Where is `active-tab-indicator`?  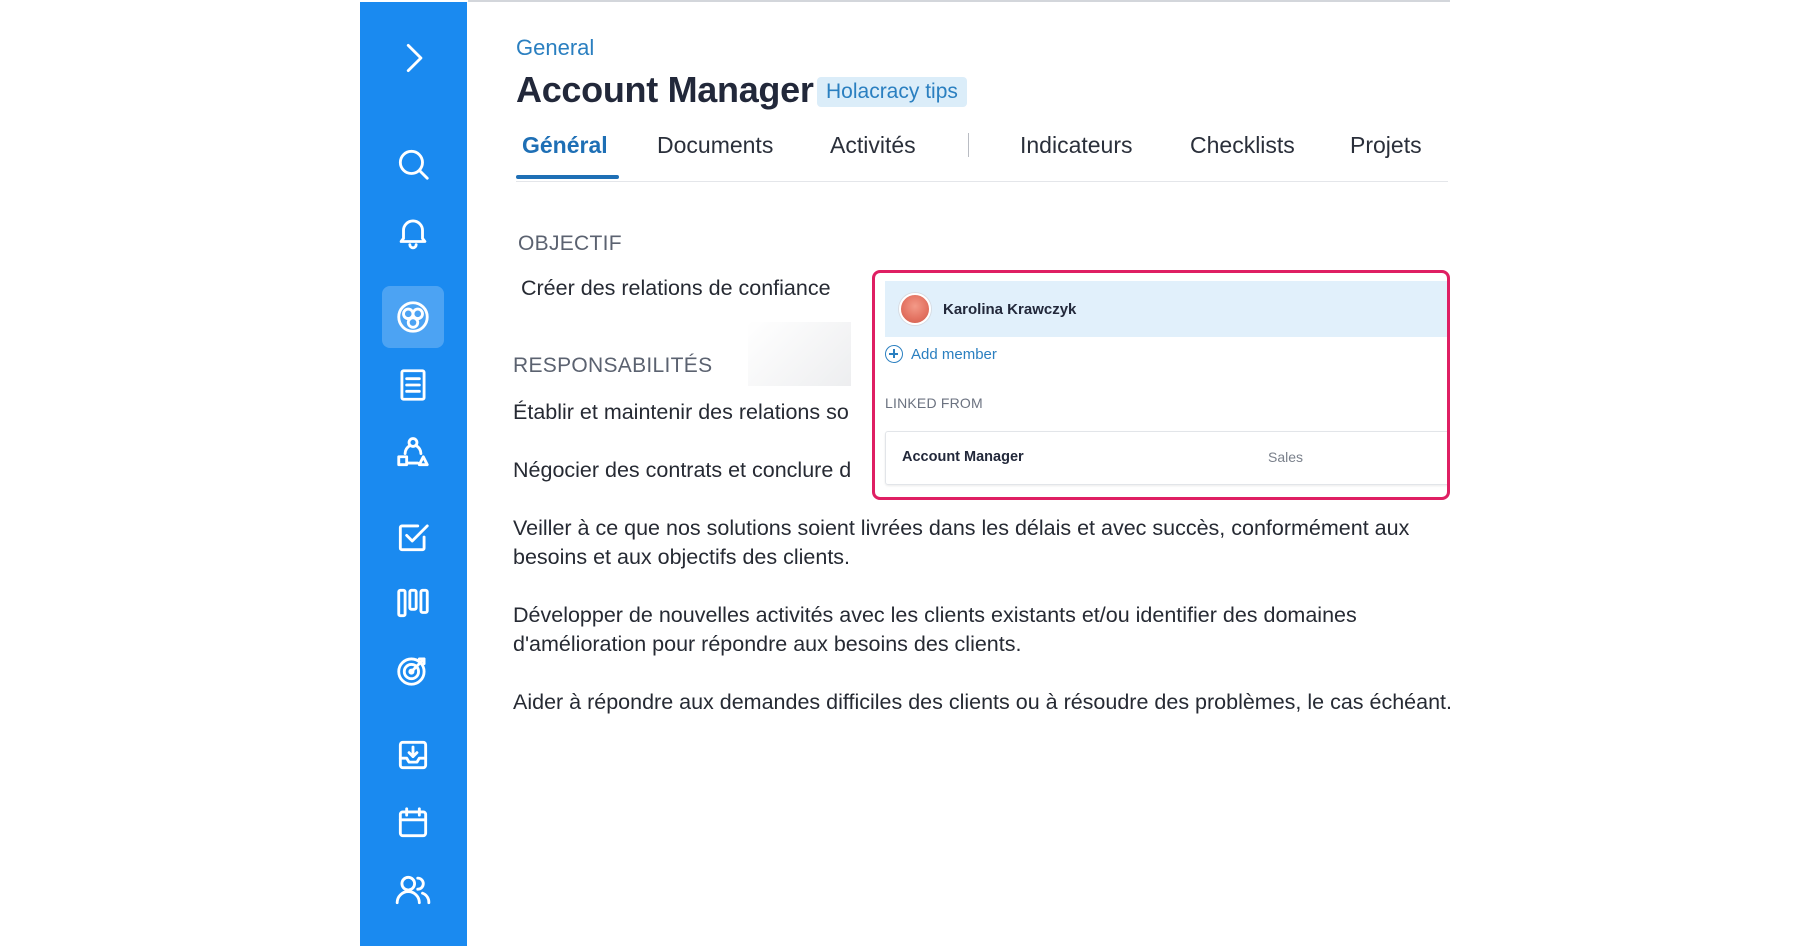
active-tab-indicator is located at coordinates (567, 177).